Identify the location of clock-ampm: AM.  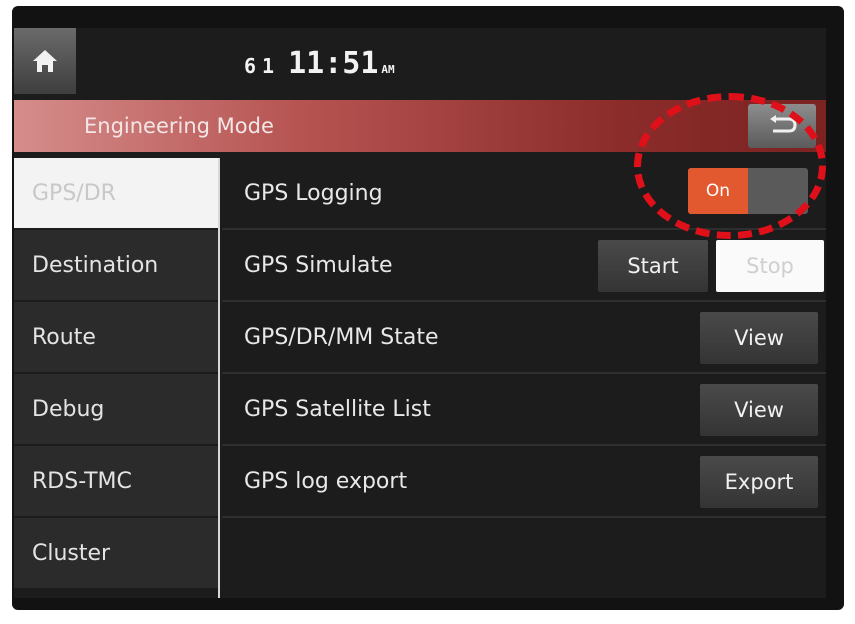
(388, 69).